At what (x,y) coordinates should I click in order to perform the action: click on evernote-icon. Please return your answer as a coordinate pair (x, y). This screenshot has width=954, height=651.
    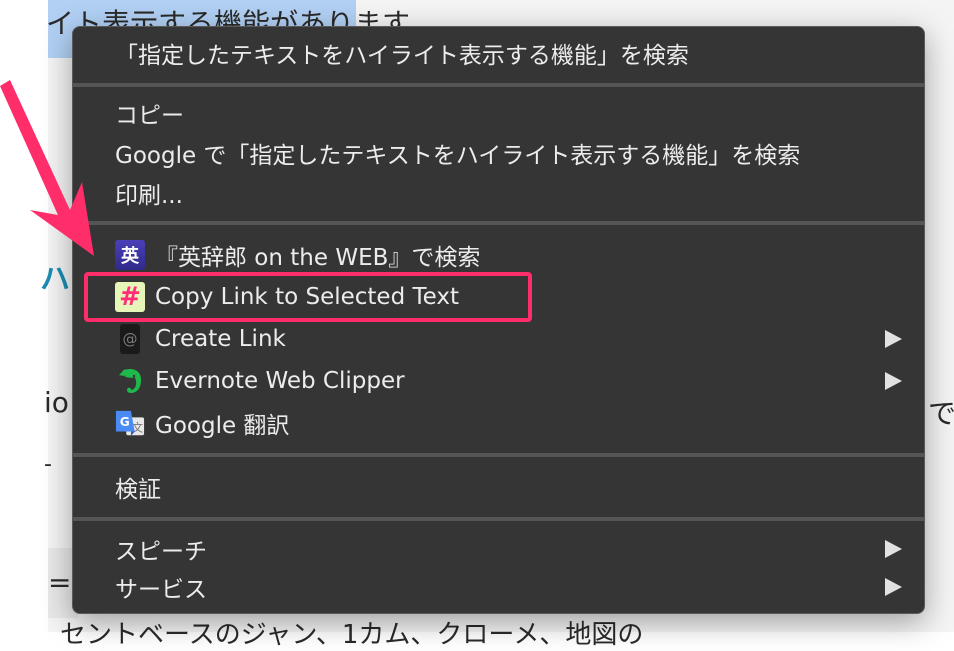
    Looking at the image, I should click on (130, 381).